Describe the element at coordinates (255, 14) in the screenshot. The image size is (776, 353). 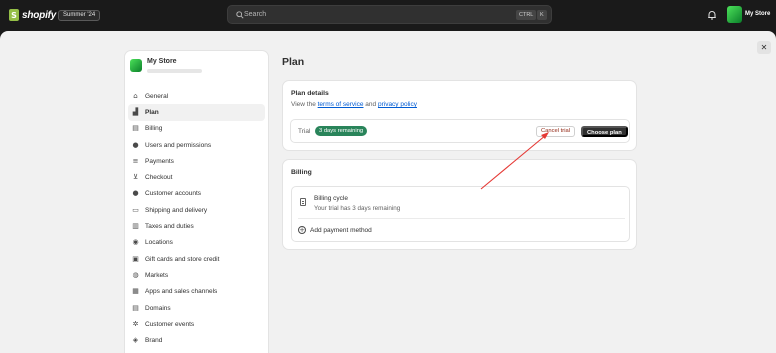
I see `search-placeholder: Search` at that location.